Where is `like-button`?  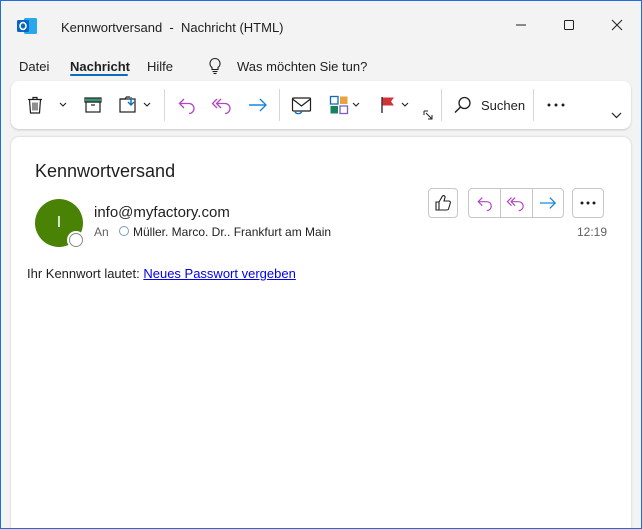 like-button is located at coordinates (443, 203).